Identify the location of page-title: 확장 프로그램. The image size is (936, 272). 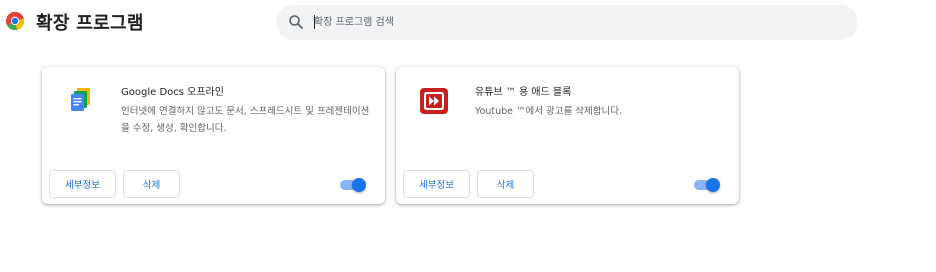
(90, 23).